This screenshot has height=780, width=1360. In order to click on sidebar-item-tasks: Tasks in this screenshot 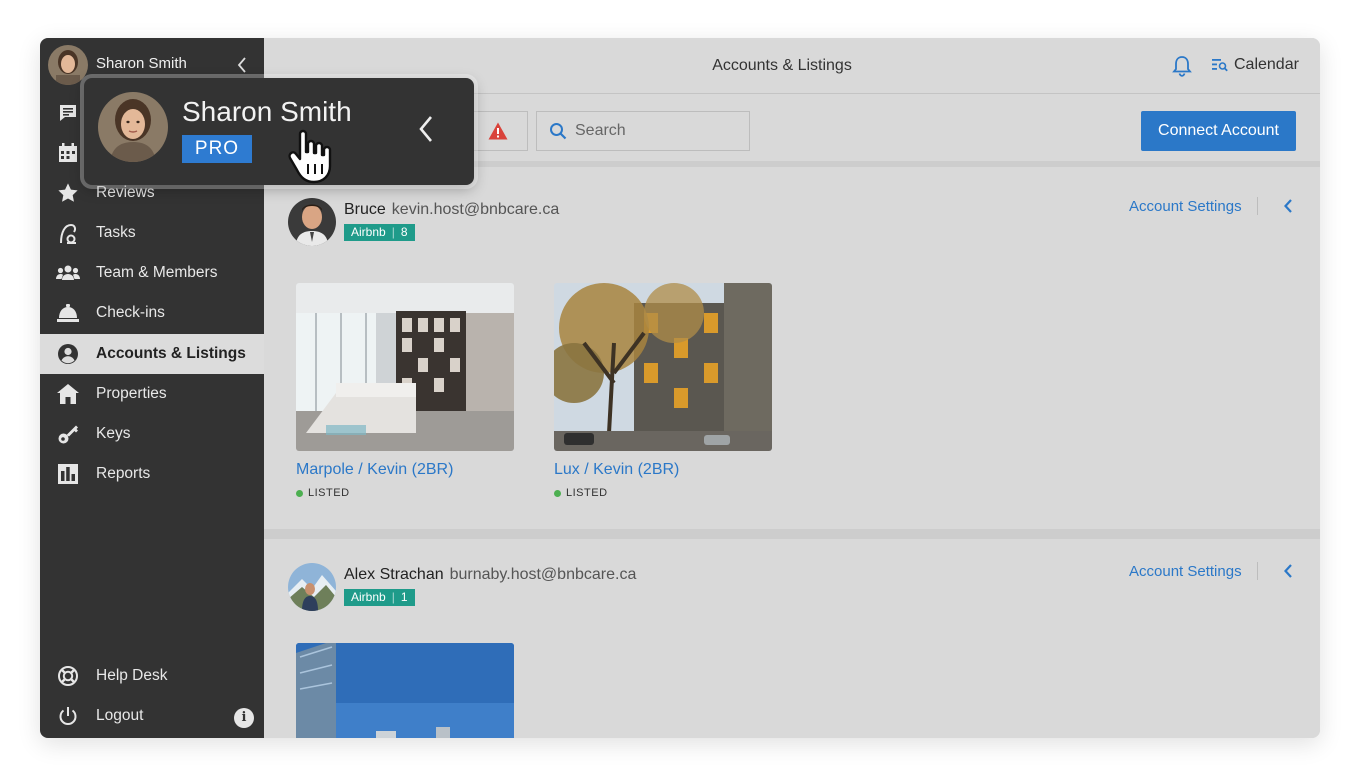, I will do `click(152, 233)`.